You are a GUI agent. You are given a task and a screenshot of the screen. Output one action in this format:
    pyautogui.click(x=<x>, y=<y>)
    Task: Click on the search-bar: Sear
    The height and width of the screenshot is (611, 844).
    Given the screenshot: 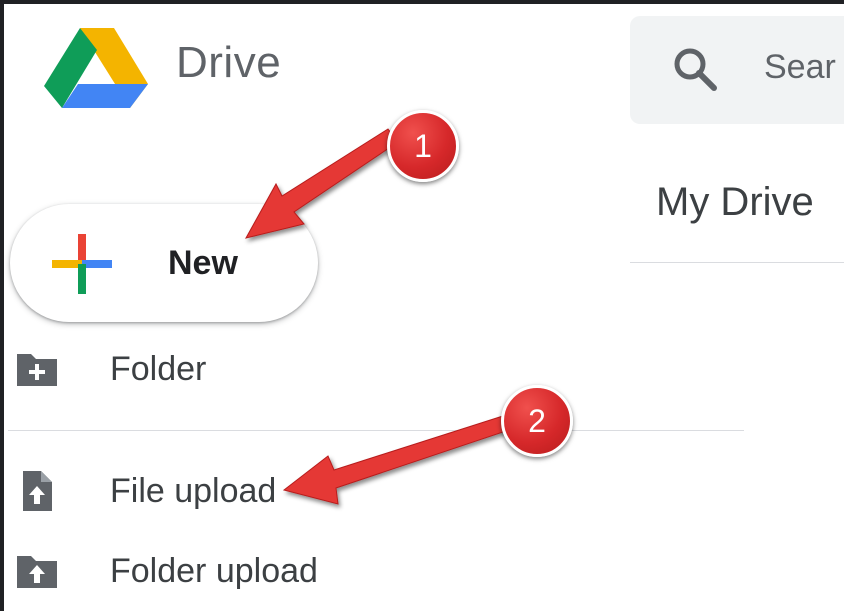 What is the action you would take?
    pyautogui.click(x=737, y=70)
    